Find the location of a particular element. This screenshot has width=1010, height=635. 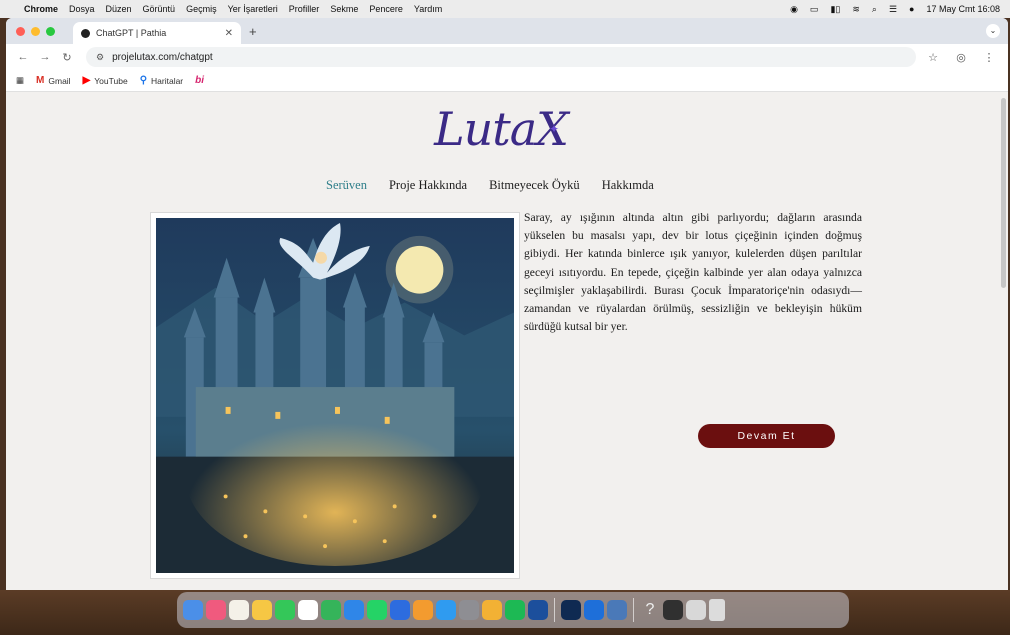

gmail-icon: M is located at coordinates (40, 80).